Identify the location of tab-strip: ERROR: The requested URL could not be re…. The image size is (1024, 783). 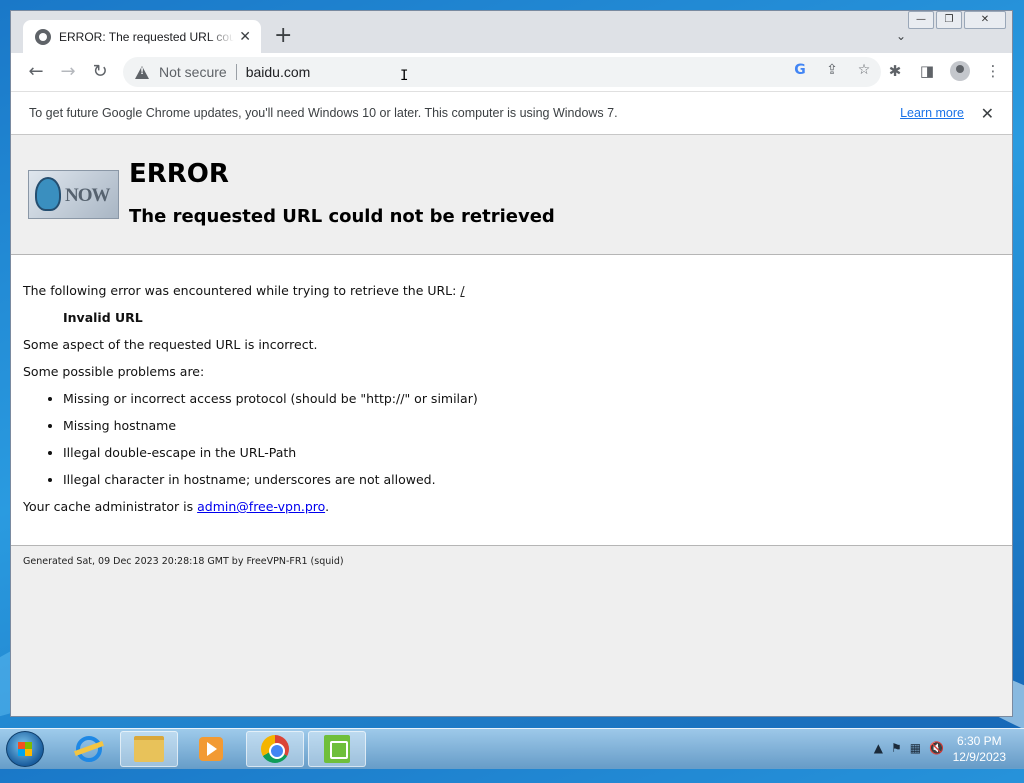
(511, 32).